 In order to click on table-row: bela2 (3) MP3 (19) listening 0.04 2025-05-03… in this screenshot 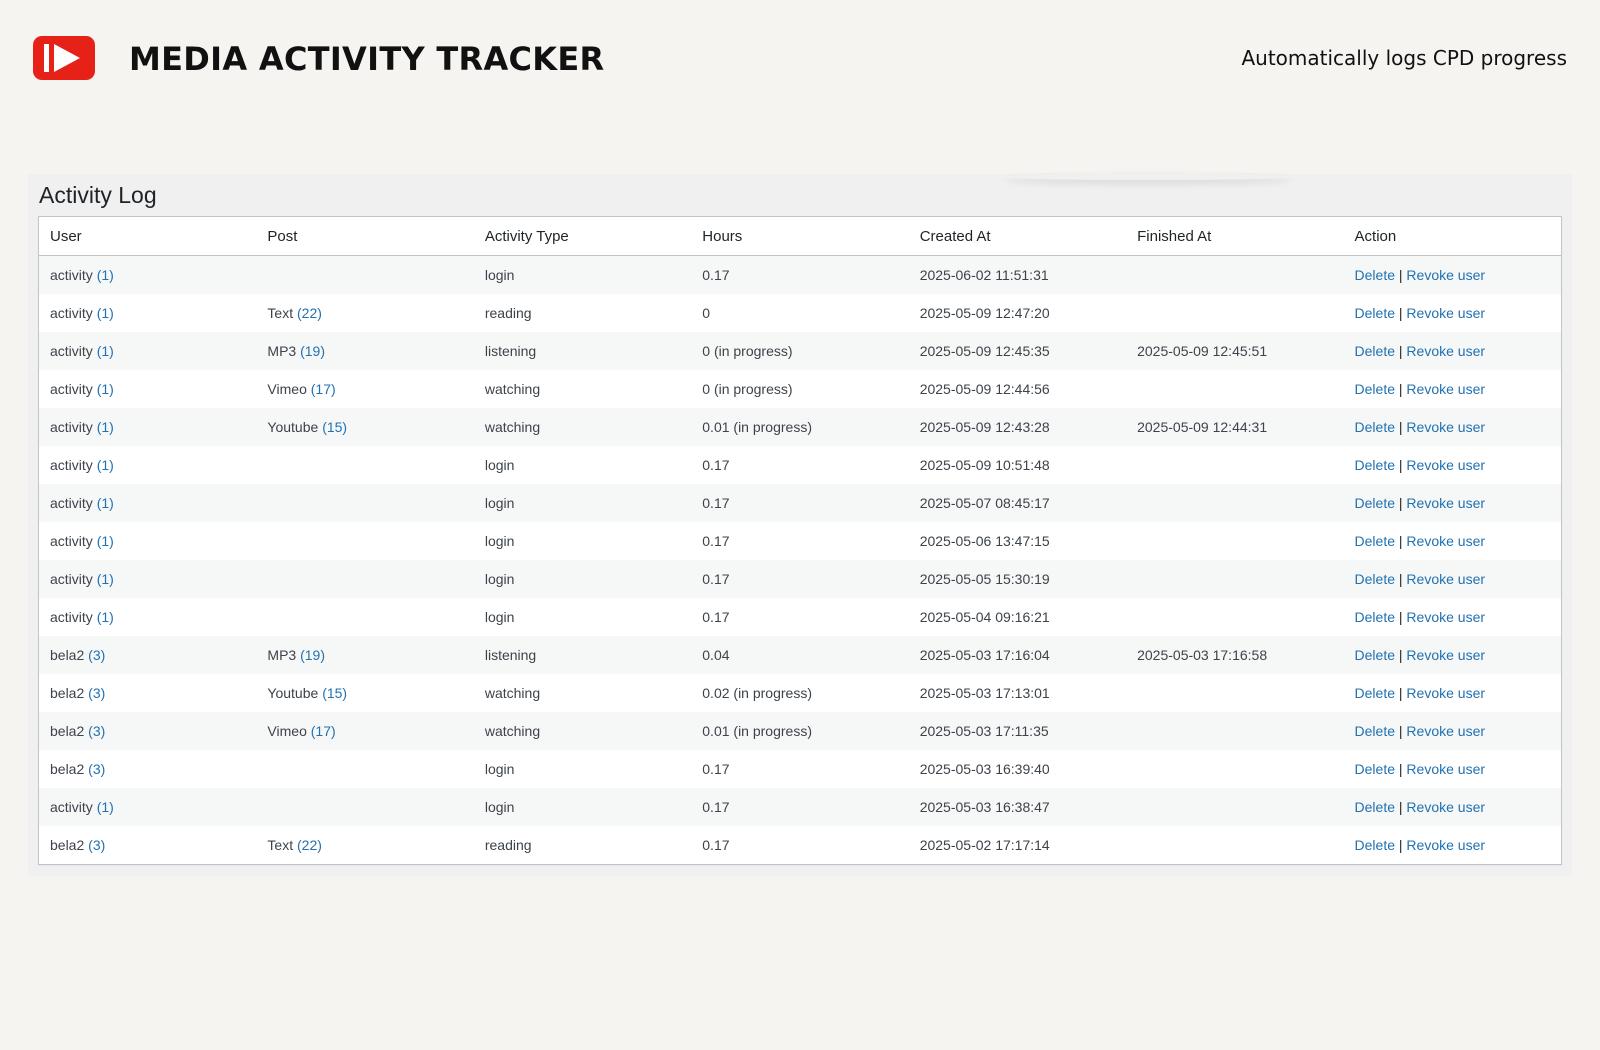, I will do `click(800, 655)`.